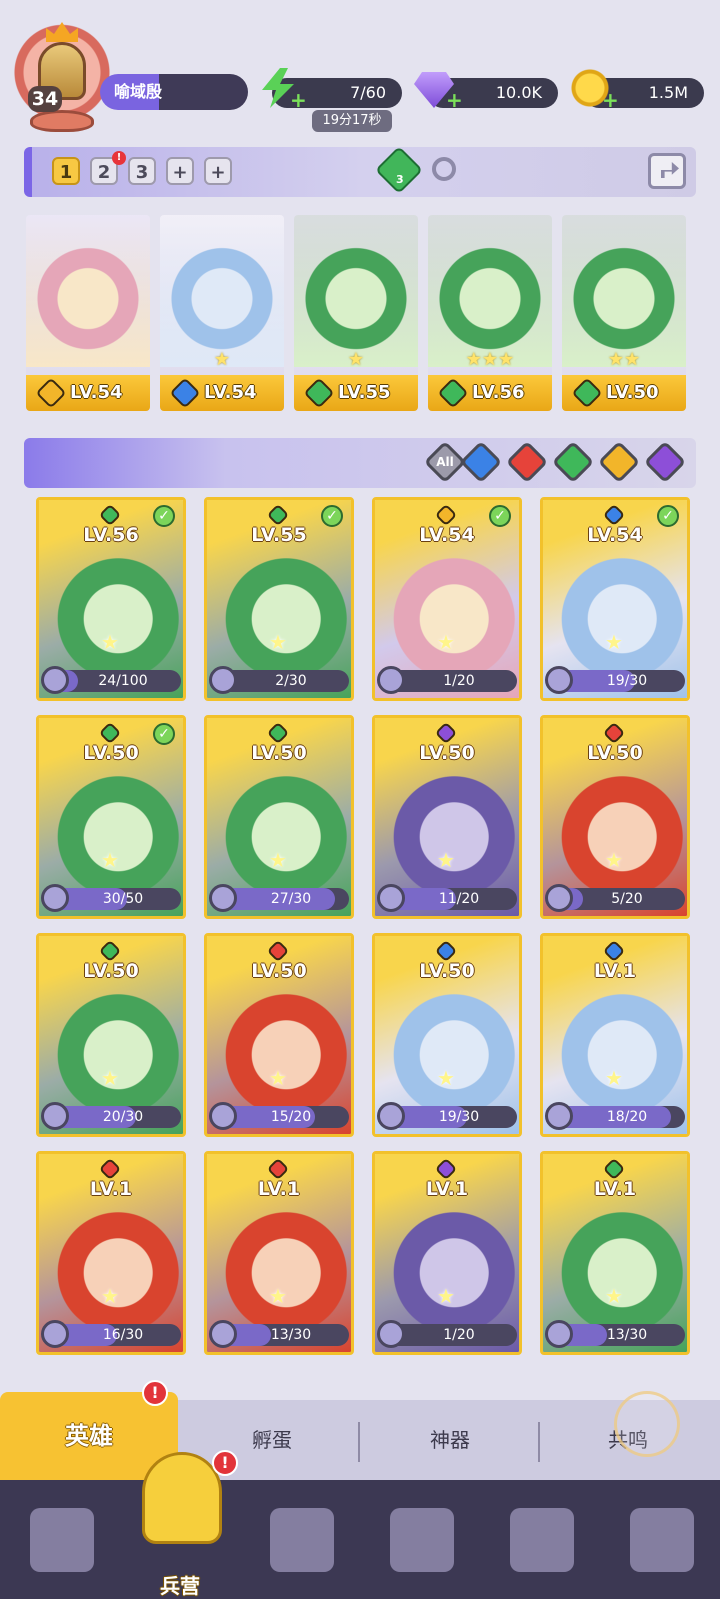 This screenshot has height=1599, width=720. What do you see at coordinates (279, 898) in the screenshot?
I see `shard-progress: 27/30` at bounding box center [279, 898].